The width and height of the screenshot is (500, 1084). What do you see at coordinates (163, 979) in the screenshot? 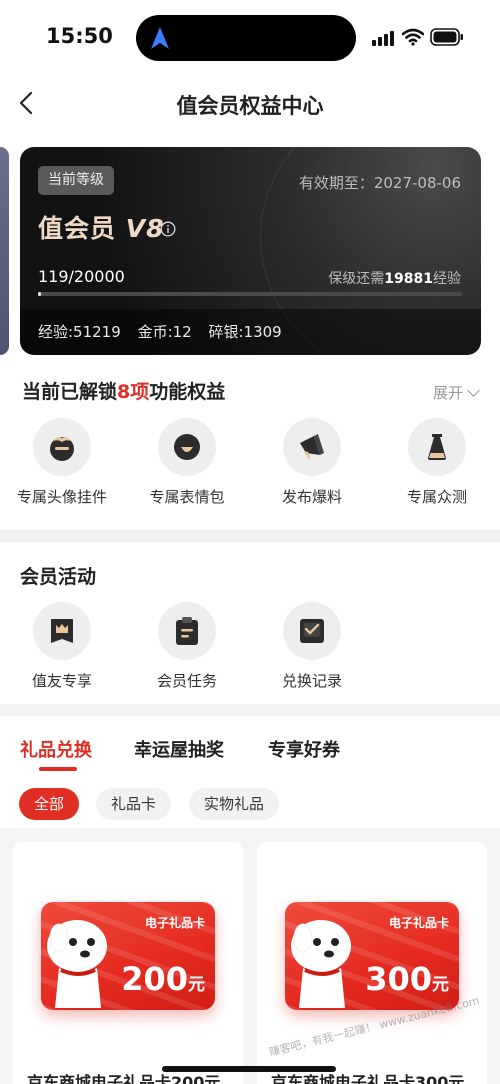
I see `gift-card-amount: 200元` at bounding box center [163, 979].